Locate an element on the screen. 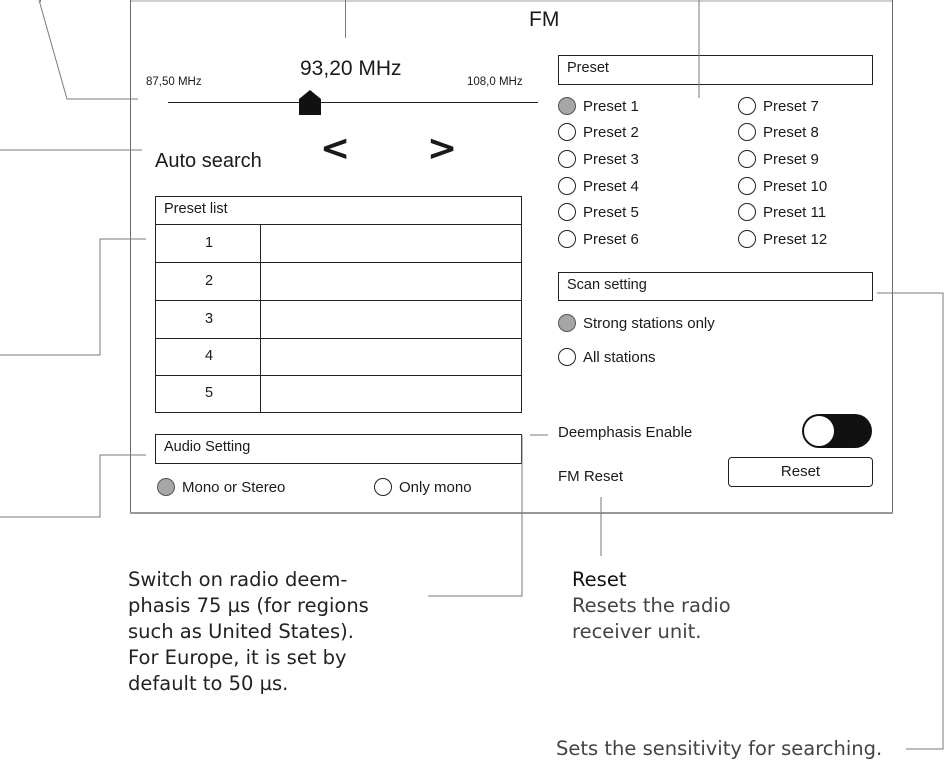 The height and width of the screenshot is (771, 946). caption-line: For Europe, it is set by is located at coordinates (237, 657).